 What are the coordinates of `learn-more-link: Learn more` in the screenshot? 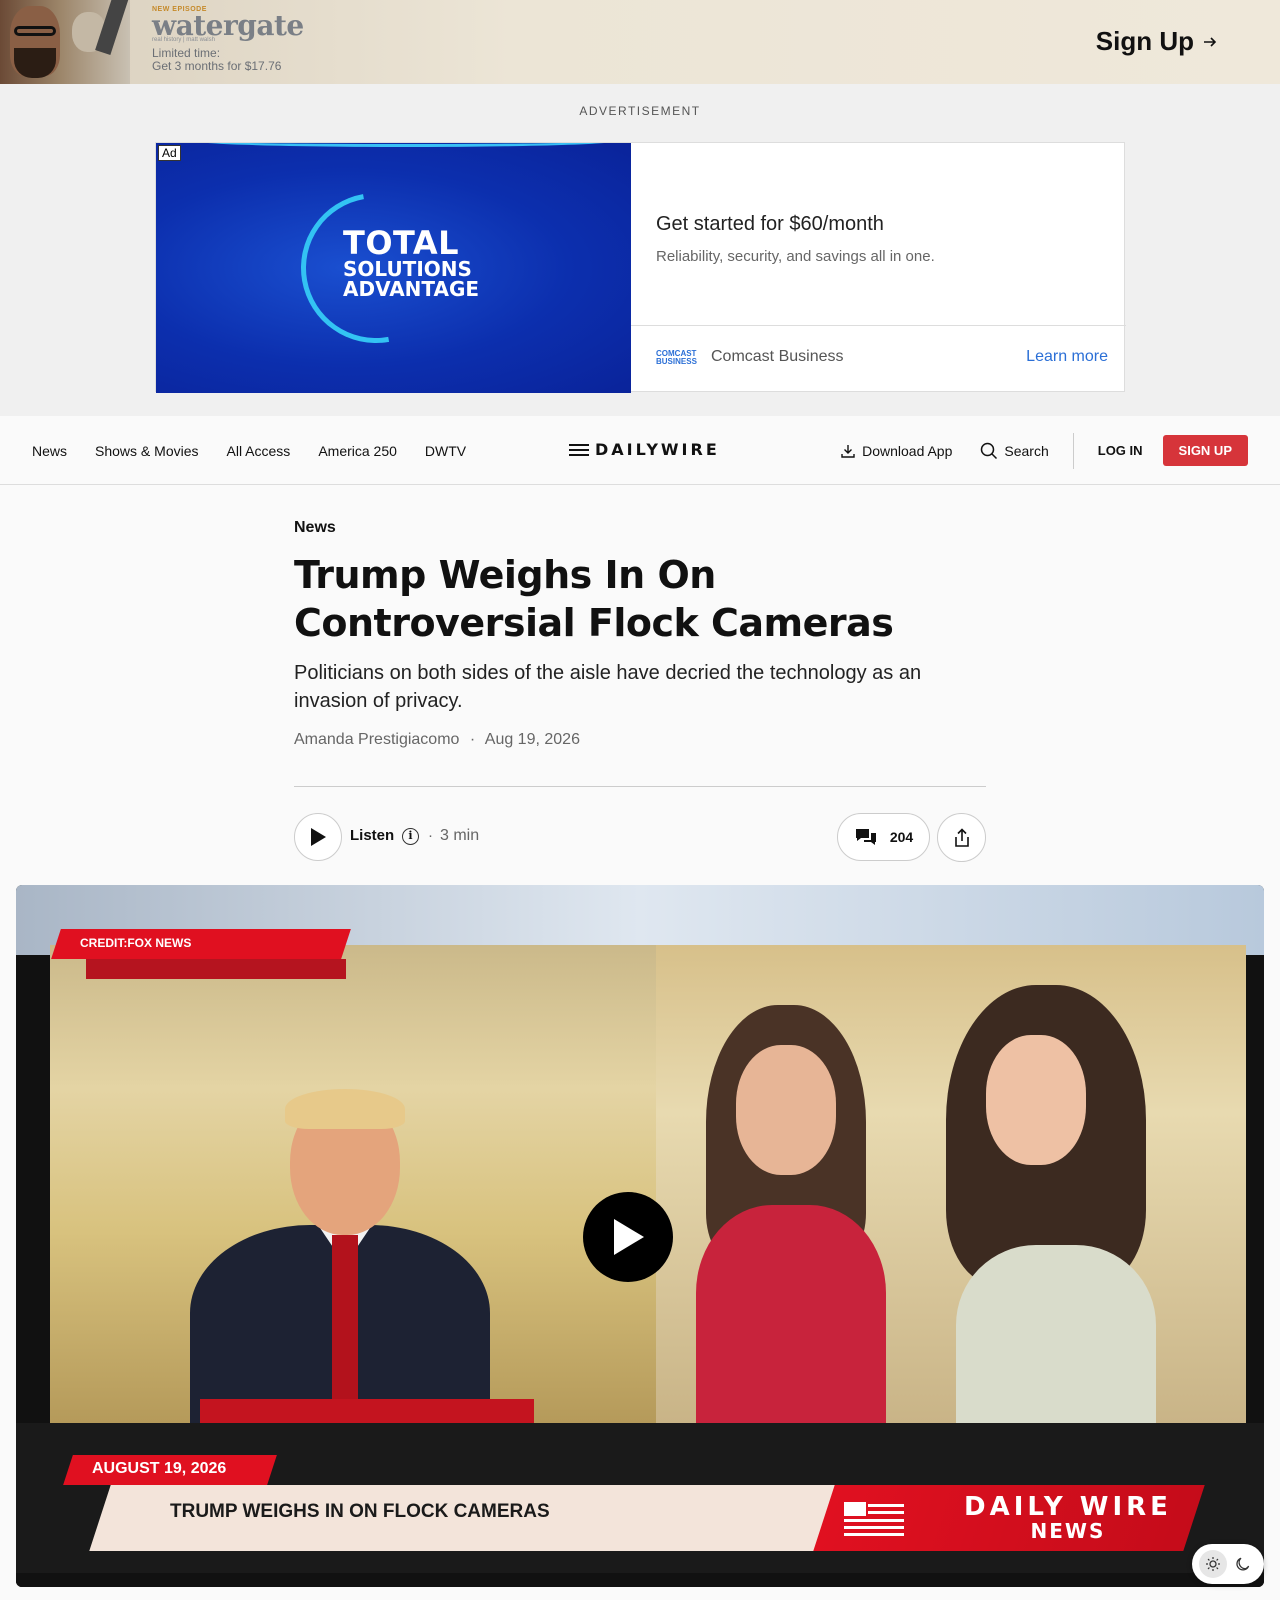 It's located at (1067, 357).